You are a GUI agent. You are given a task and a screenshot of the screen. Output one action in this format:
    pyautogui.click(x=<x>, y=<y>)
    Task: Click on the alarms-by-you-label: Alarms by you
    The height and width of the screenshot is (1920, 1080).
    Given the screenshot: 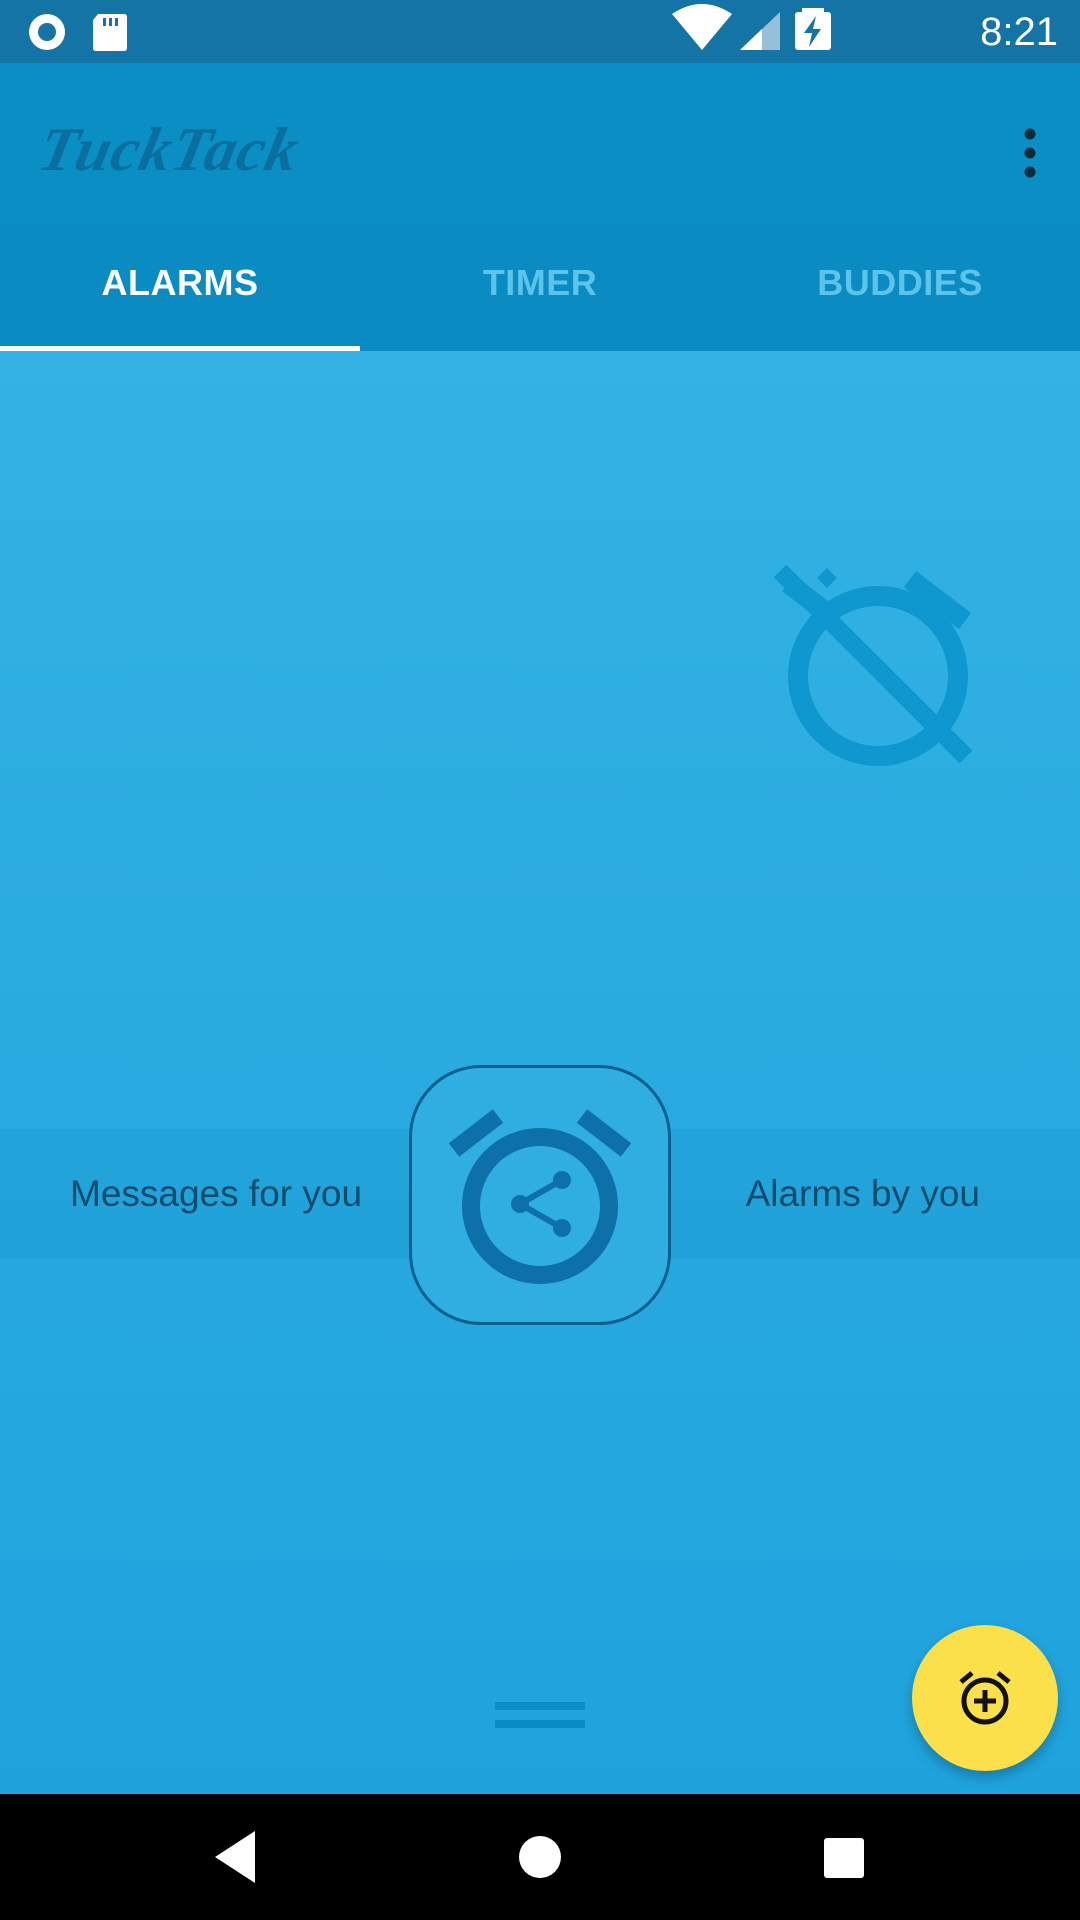 What is the action you would take?
    pyautogui.click(x=863, y=1194)
    